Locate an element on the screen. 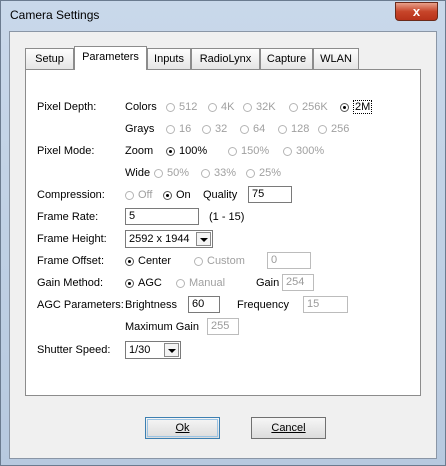 The image size is (446, 466). tab-capture: Capture is located at coordinates (286, 58).